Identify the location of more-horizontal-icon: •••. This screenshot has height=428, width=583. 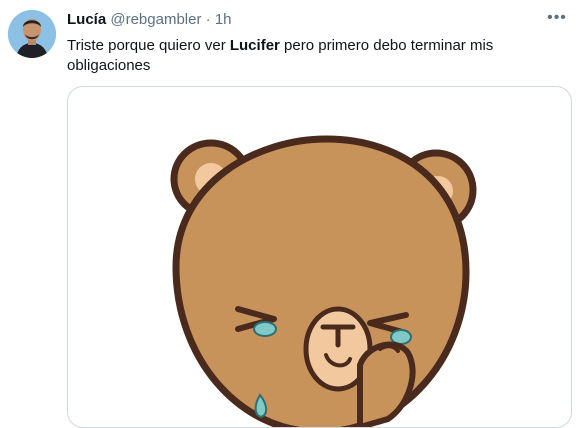
(557, 20).